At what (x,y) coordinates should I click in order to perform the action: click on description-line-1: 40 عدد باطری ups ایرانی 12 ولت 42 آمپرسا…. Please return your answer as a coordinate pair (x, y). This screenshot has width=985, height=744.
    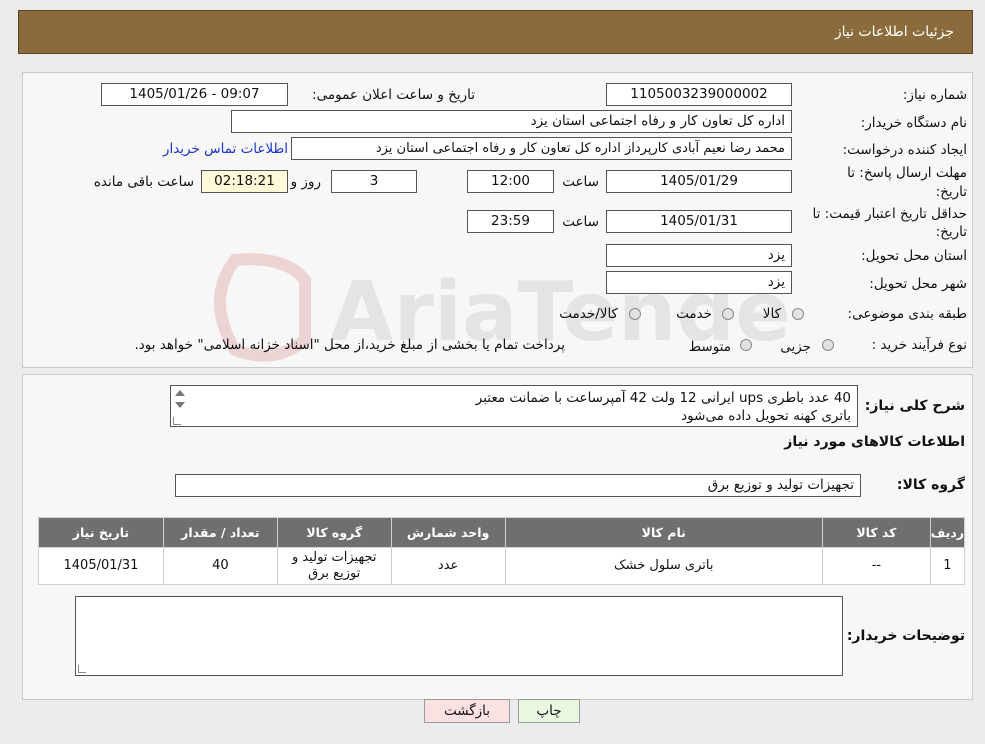
    Looking at the image, I should click on (663, 398).